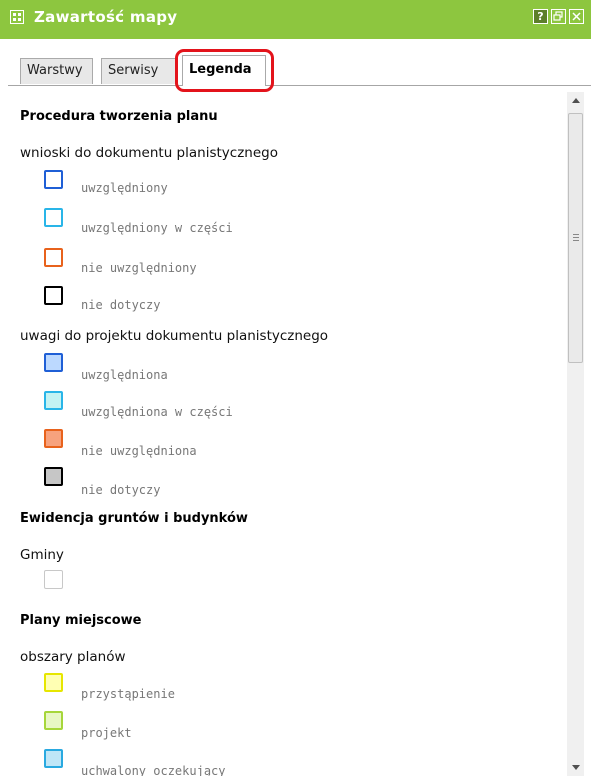 The height and width of the screenshot is (776, 591). Describe the element at coordinates (575, 434) in the screenshot. I see `vertical-scrollbar` at that location.